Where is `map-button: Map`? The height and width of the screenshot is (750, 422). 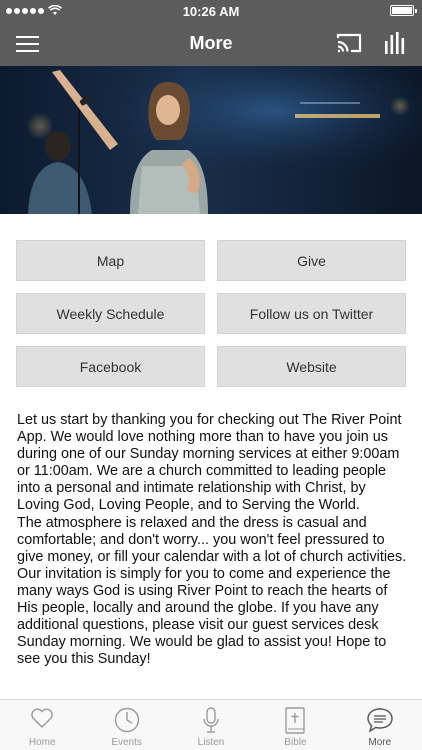 map-button: Map is located at coordinates (110, 260).